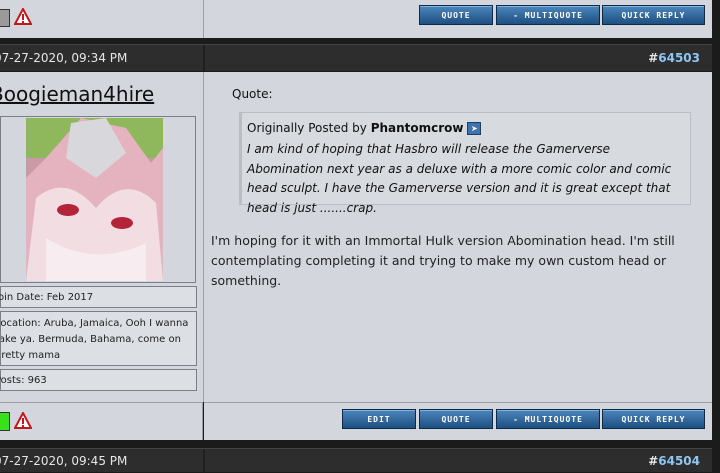 The height and width of the screenshot is (473, 720). What do you see at coordinates (548, 15) in the screenshot?
I see `multiquote-button: - MULTIQUOTE` at bounding box center [548, 15].